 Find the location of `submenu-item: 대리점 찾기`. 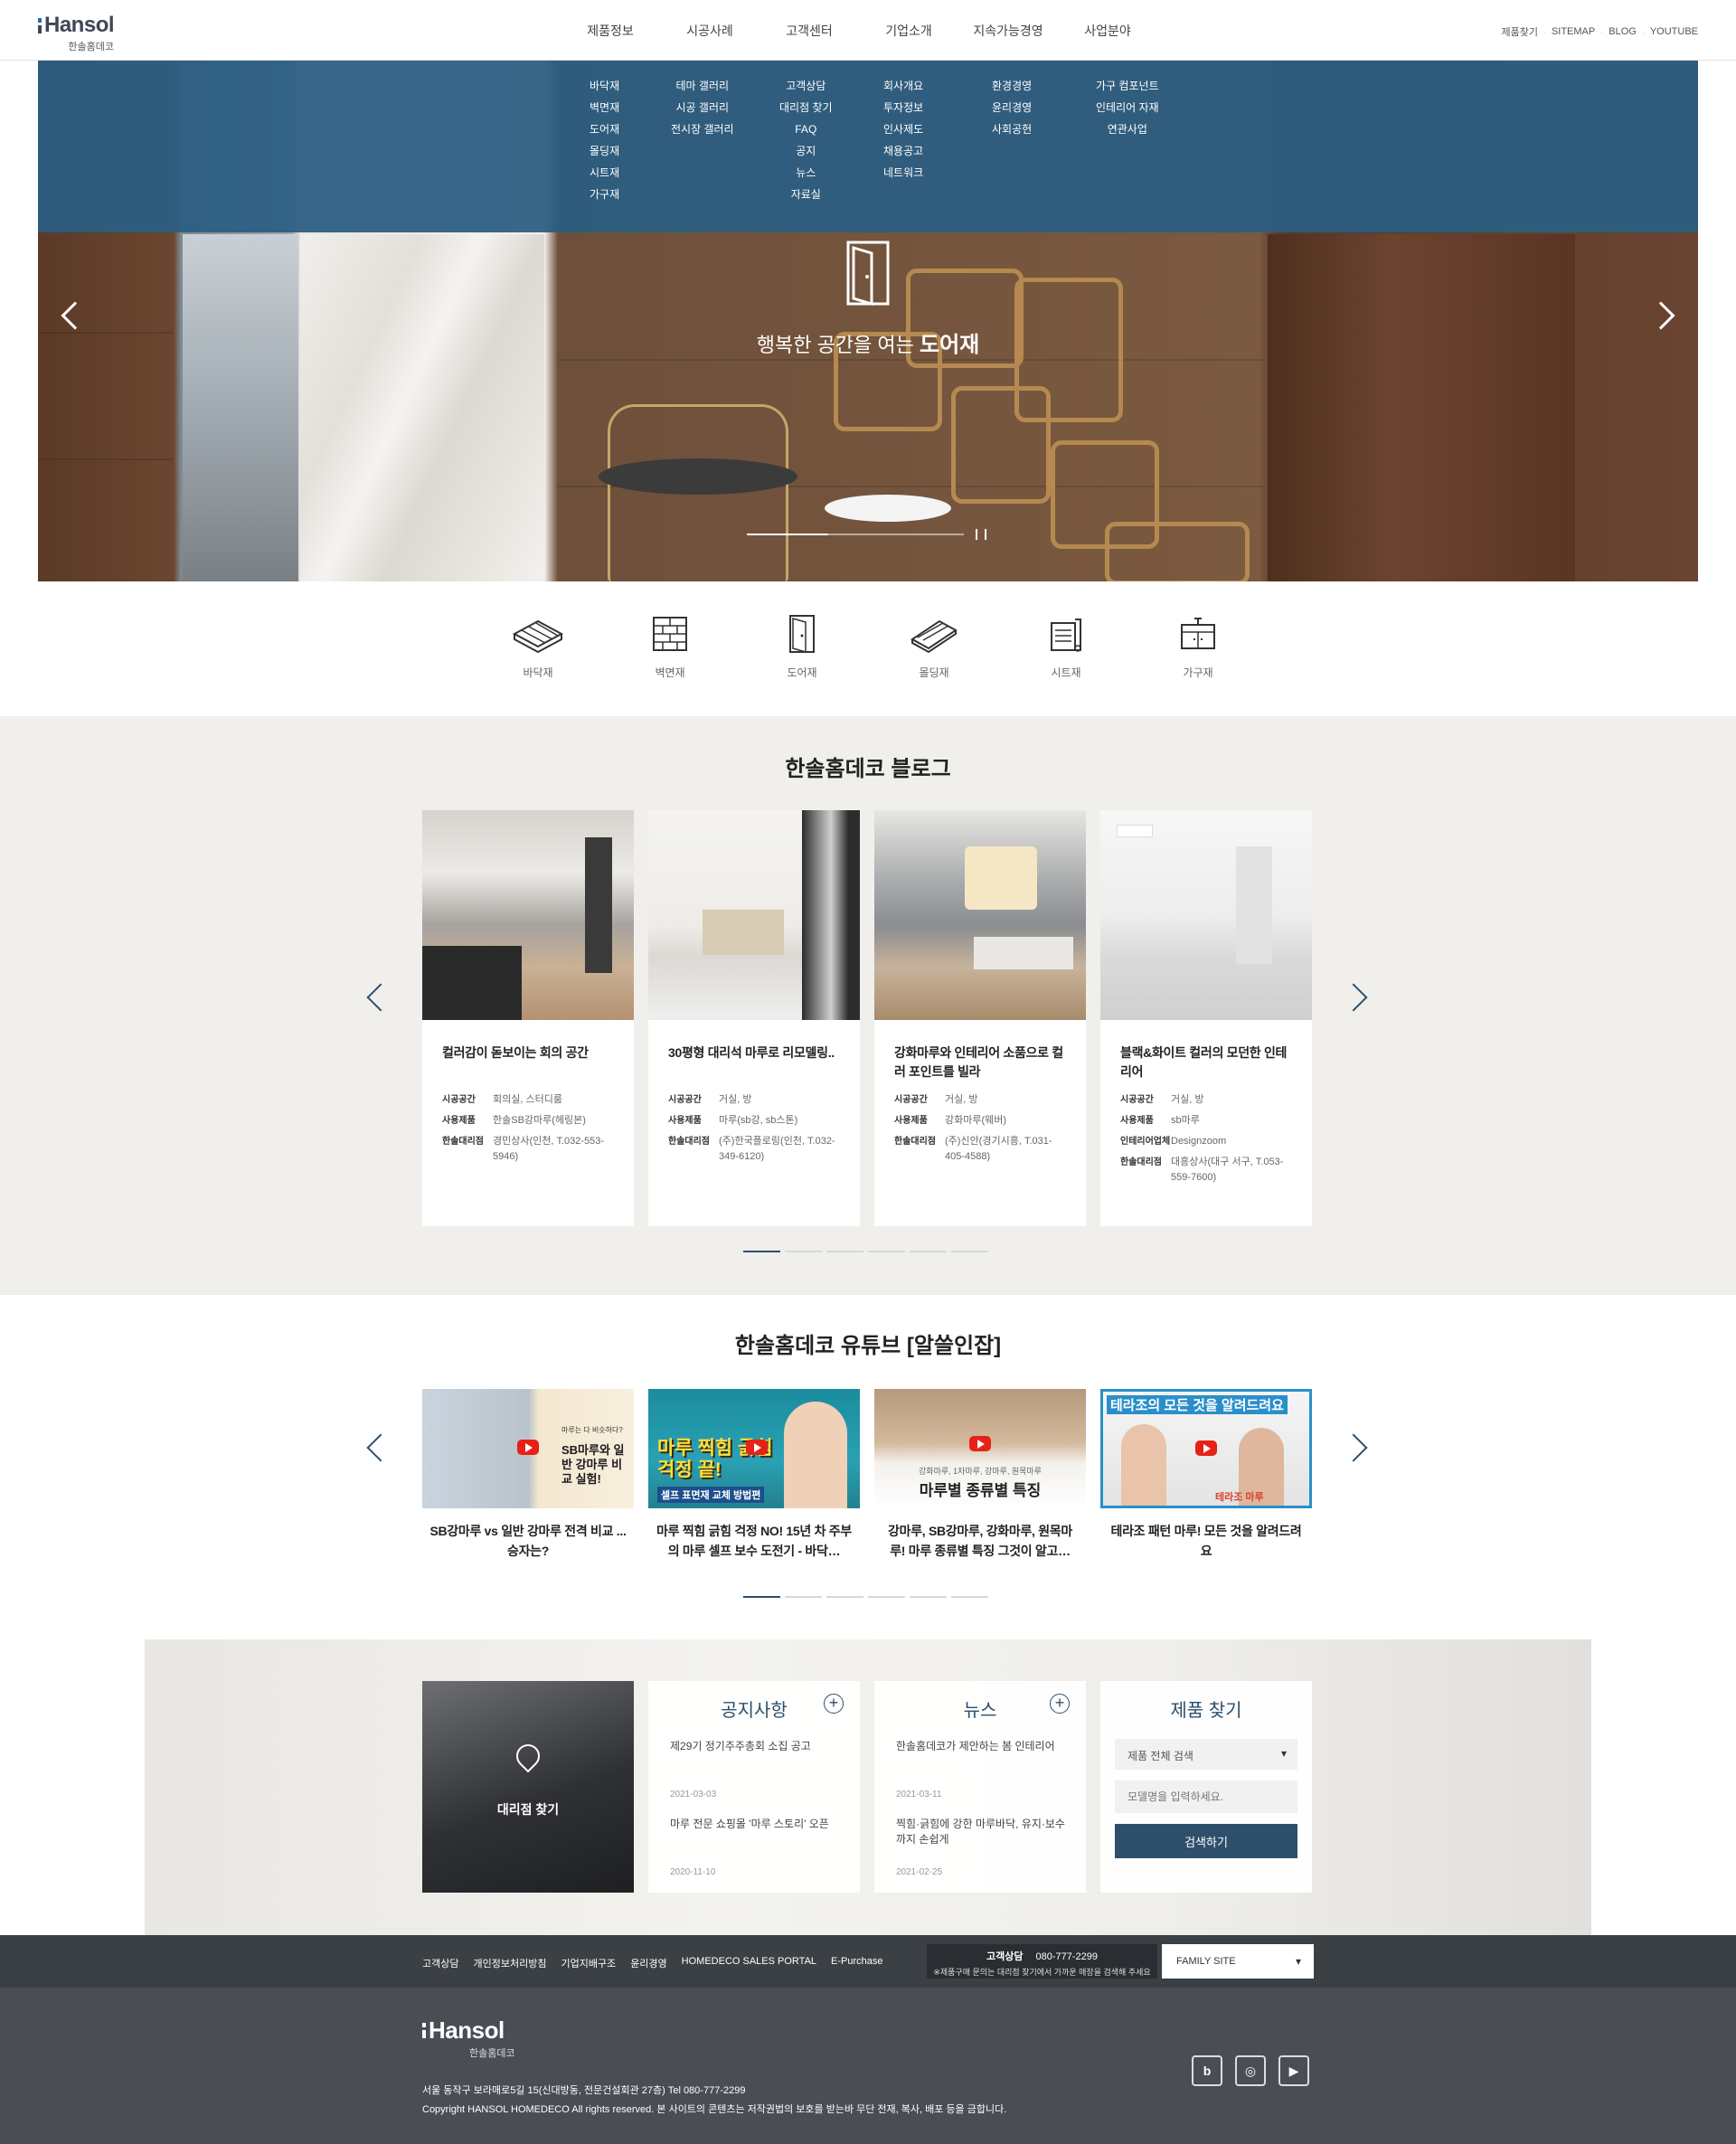

submenu-item: 대리점 찾기 is located at coordinates (806, 108).